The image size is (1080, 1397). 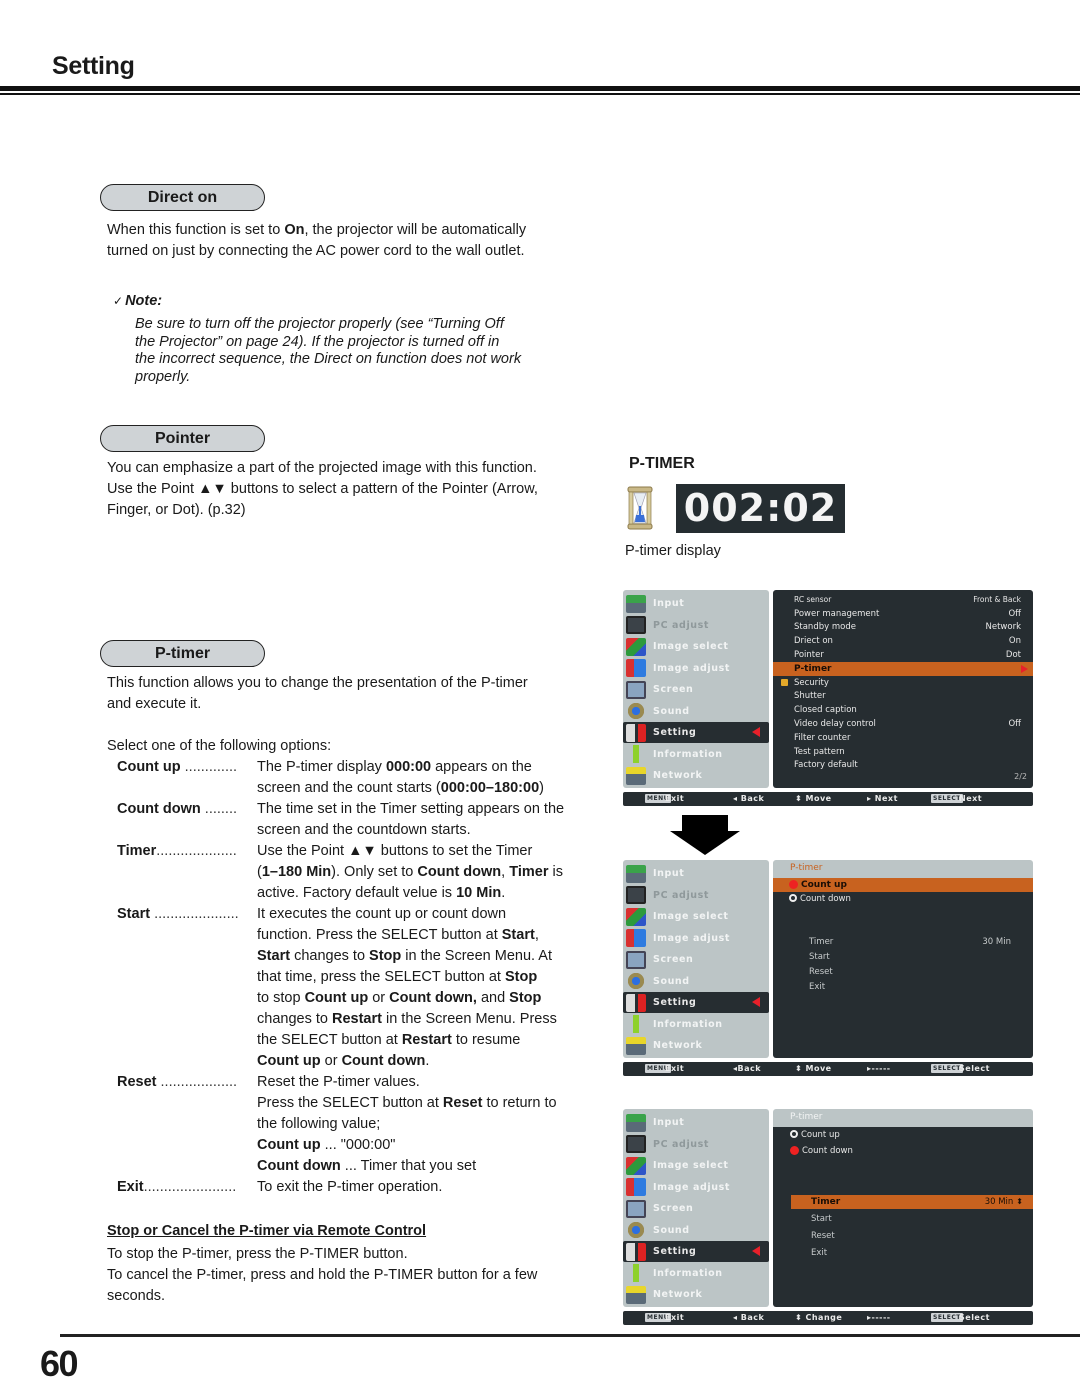 I want to click on page-indicator-row: 2/2, so click(x=903, y=777).